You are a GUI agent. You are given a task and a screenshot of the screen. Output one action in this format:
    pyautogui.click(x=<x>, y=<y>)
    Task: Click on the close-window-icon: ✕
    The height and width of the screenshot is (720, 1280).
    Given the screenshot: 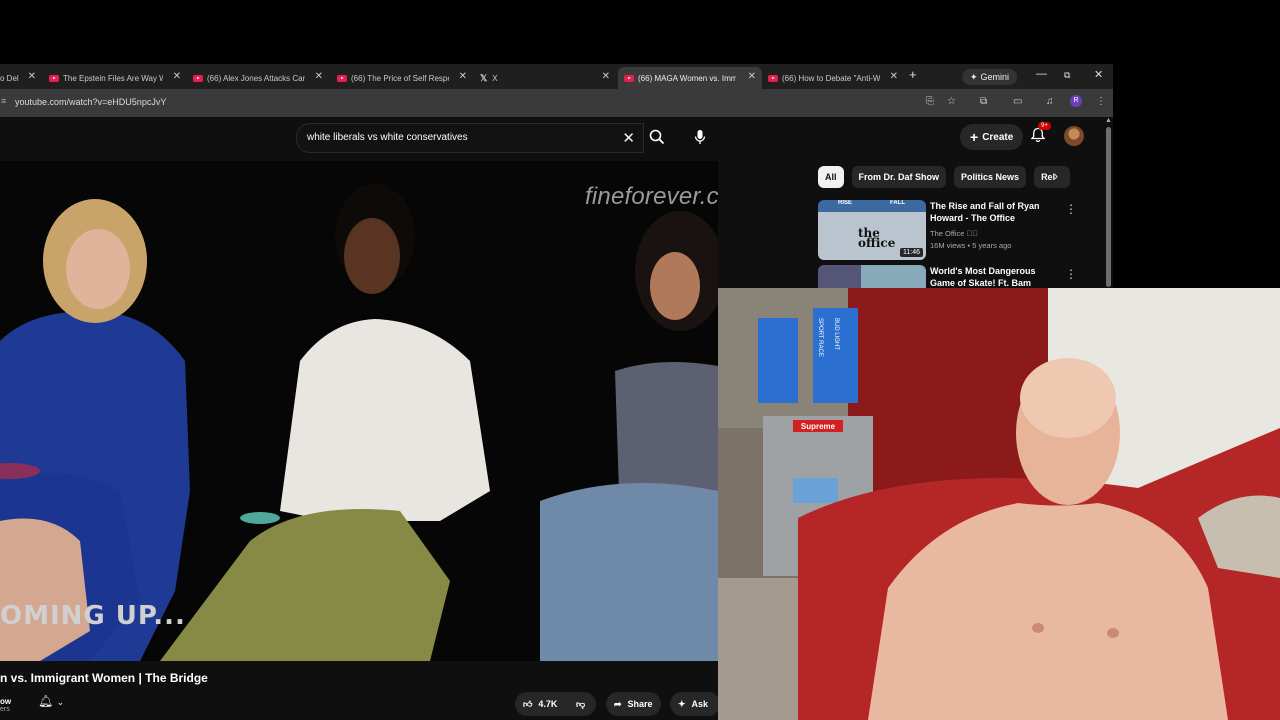 What is the action you would take?
    pyautogui.click(x=1098, y=74)
    